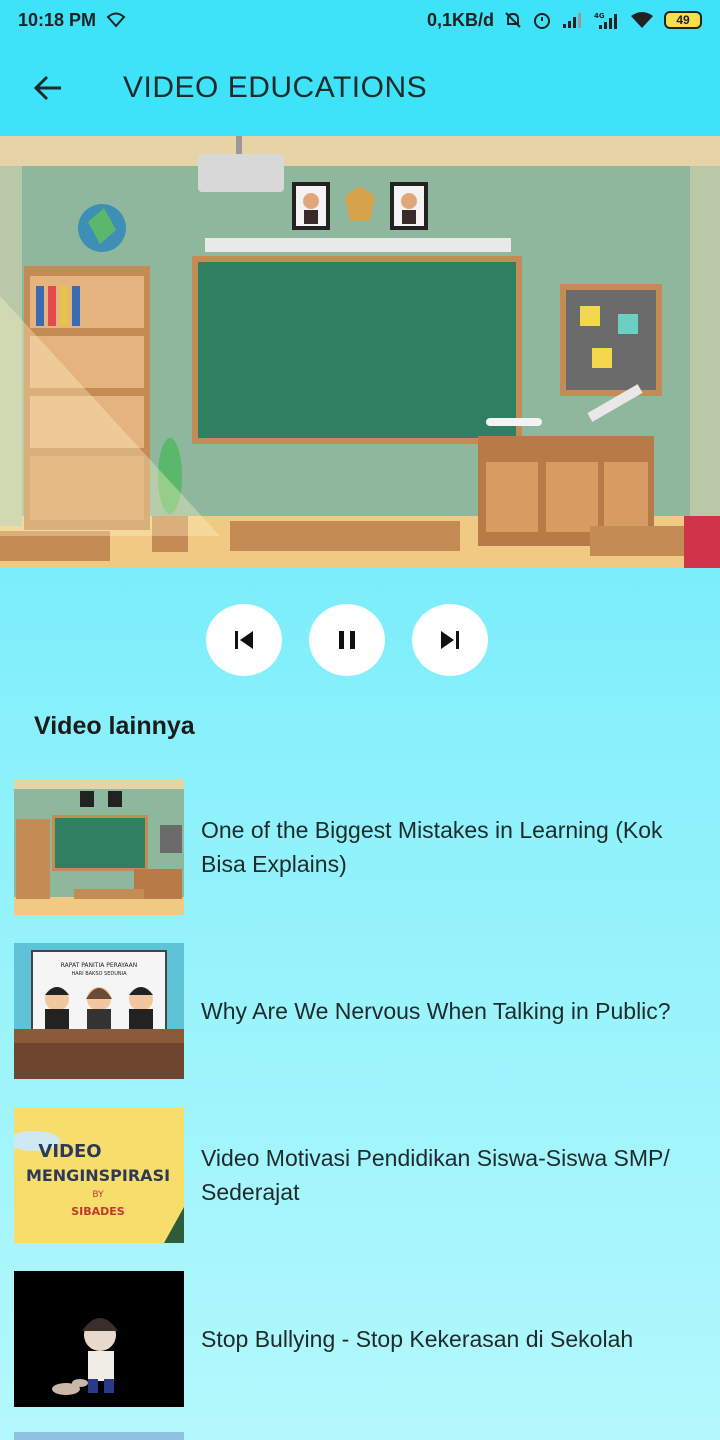  I want to click on previous-button, so click(244, 640).